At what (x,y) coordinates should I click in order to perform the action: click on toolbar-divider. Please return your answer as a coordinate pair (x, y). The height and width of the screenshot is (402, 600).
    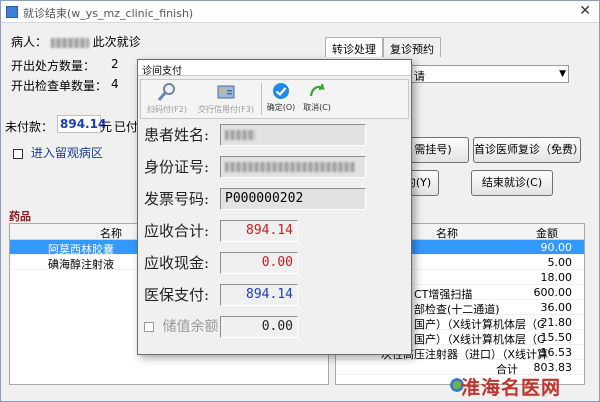
    Looking at the image, I should click on (261, 99).